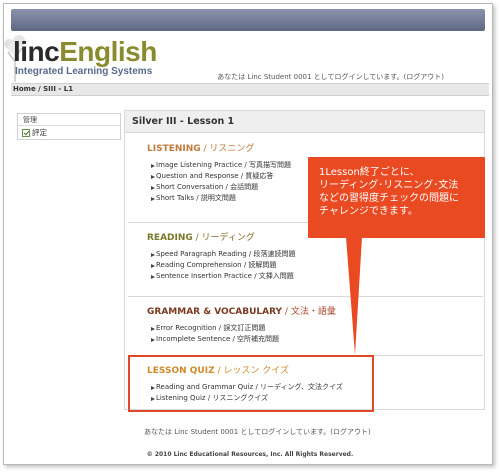 Image resolution: width=500 pixels, height=472 pixels. Describe the element at coordinates (215, 176) in the screenshot. I see `item-label: Question and Response / 質疑応答` at that location.